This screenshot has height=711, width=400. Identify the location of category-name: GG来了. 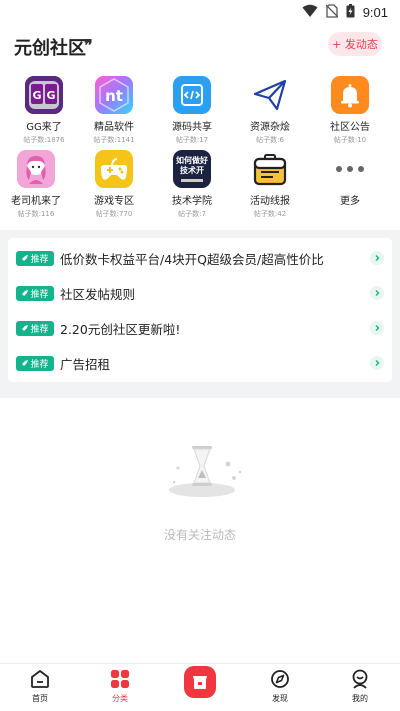
(44, 127).